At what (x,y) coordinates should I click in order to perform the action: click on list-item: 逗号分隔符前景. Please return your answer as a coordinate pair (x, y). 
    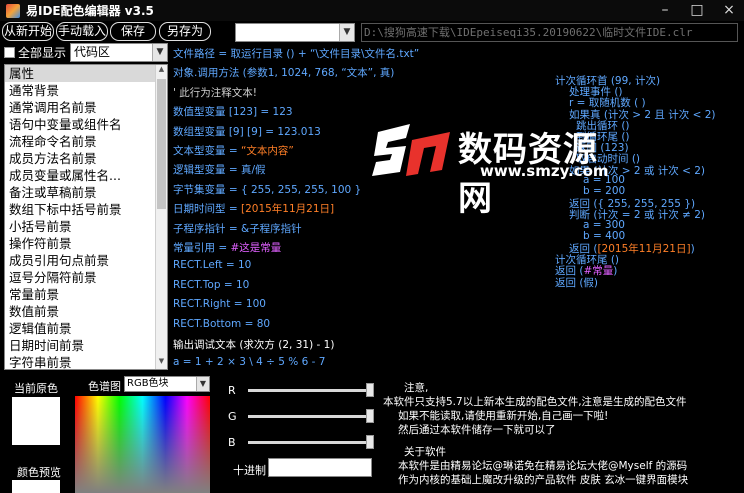
    Looking at the image, I should click on (81, 277).